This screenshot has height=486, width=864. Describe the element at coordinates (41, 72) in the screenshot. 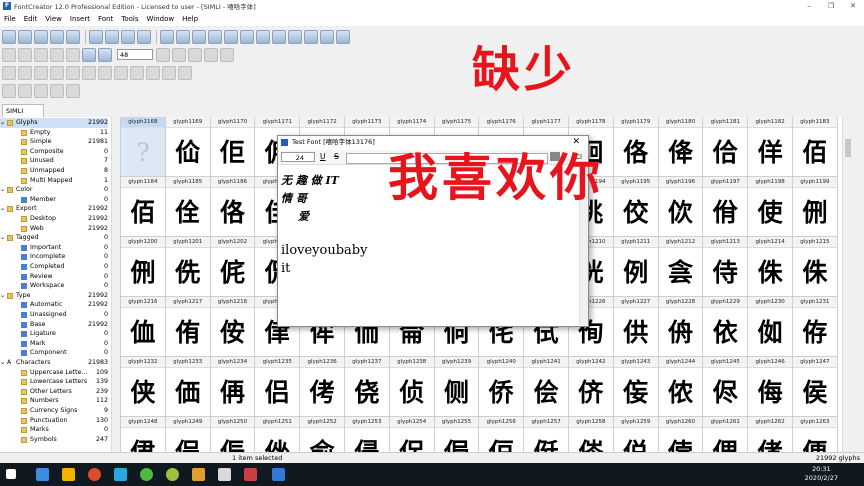

I see `align-right-icon` at that location.